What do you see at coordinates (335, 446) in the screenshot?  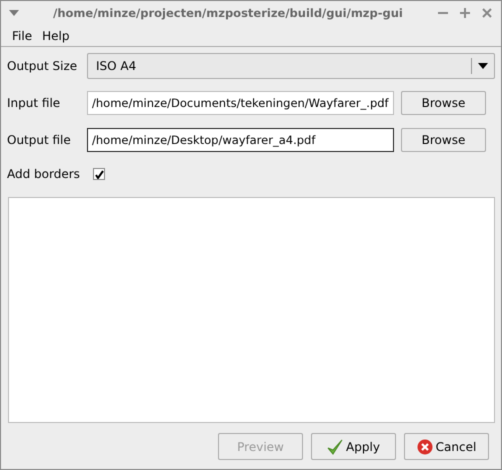 I see `checkmark-icon` at bounding box center [335, 446].